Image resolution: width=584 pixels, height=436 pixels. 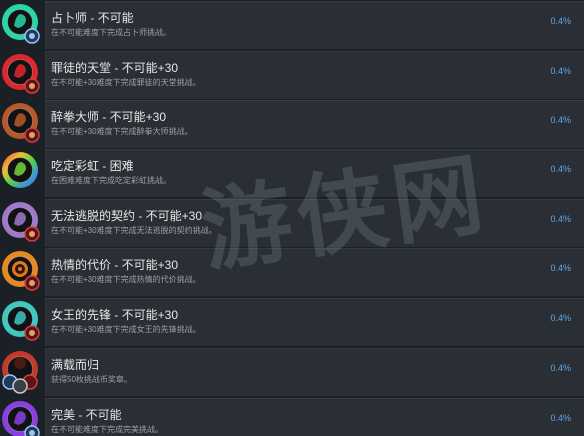 I want to click on achievement-row: 吃定彩虹 - 困难在困难难度下完成吃定彩虹挑战。 0.4%, so click(x=292, y=173).